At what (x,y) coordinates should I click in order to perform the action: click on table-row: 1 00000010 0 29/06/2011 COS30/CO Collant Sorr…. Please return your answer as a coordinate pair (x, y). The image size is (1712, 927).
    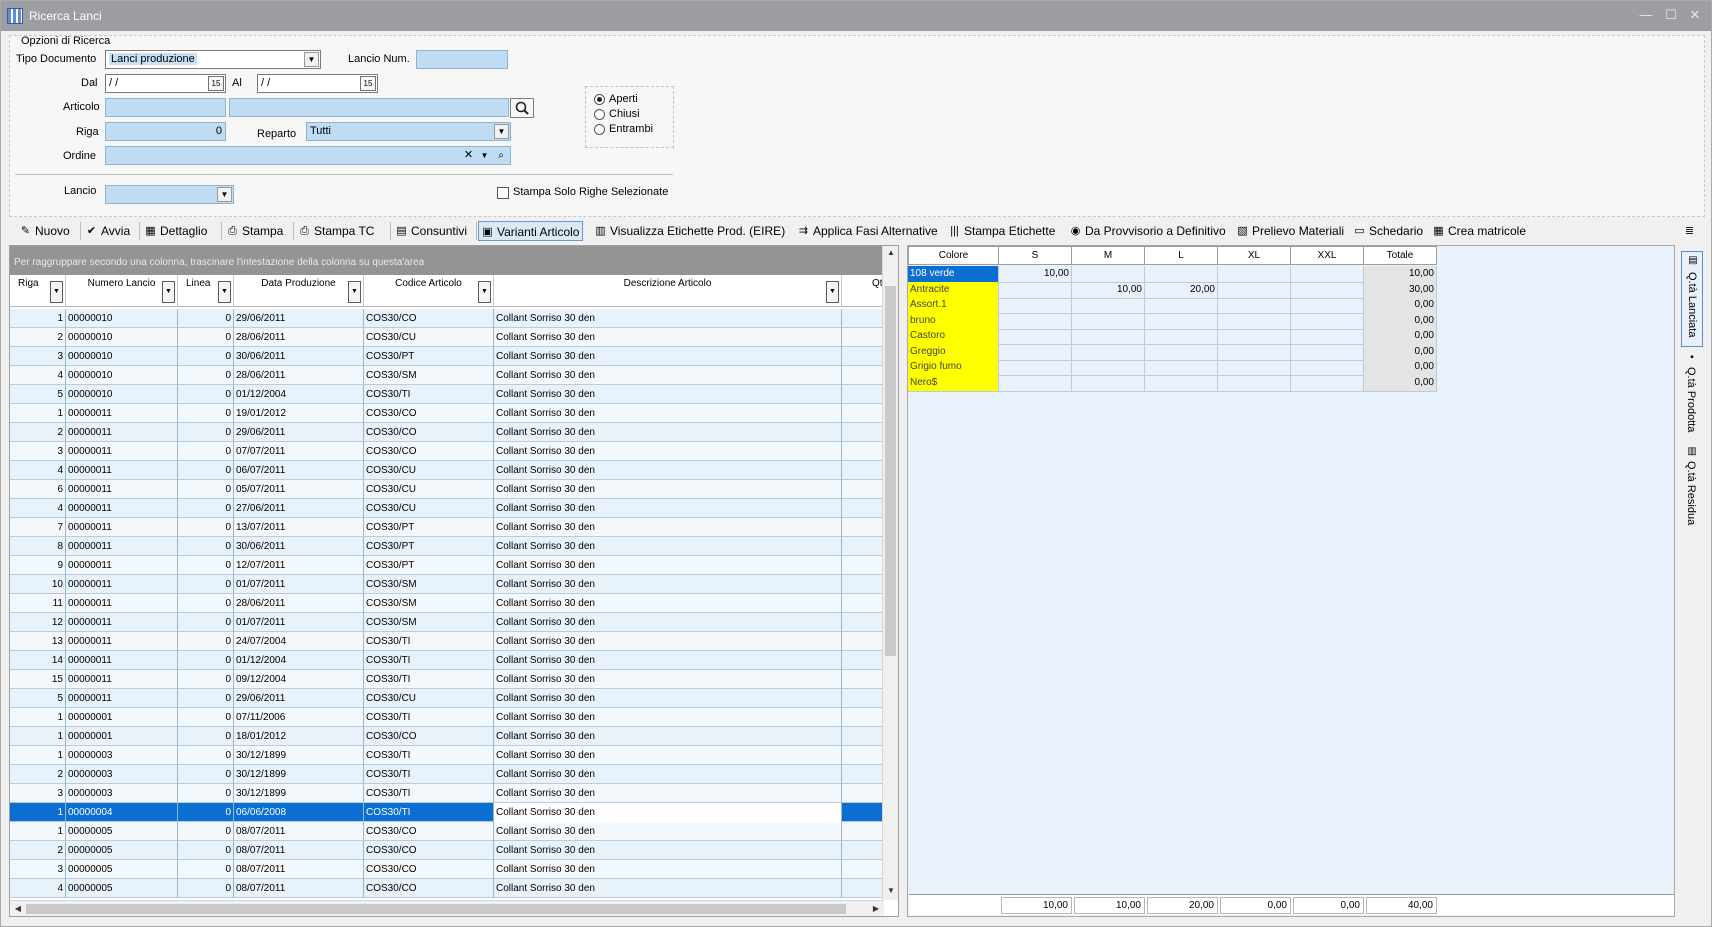
    Looking at the image, I should click on (447, 318).